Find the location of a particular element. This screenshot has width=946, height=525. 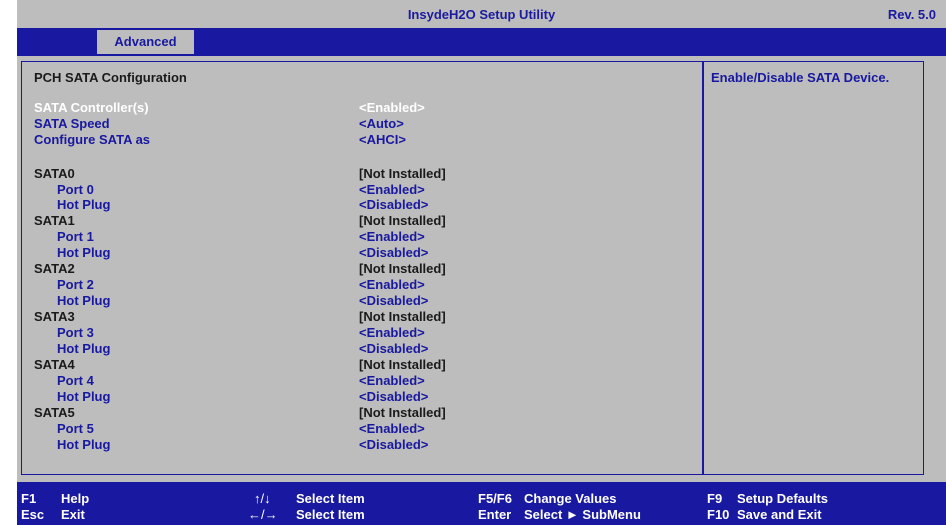

help-text: Enable/Disable SATA Device. is located at coordinates (800, 77).